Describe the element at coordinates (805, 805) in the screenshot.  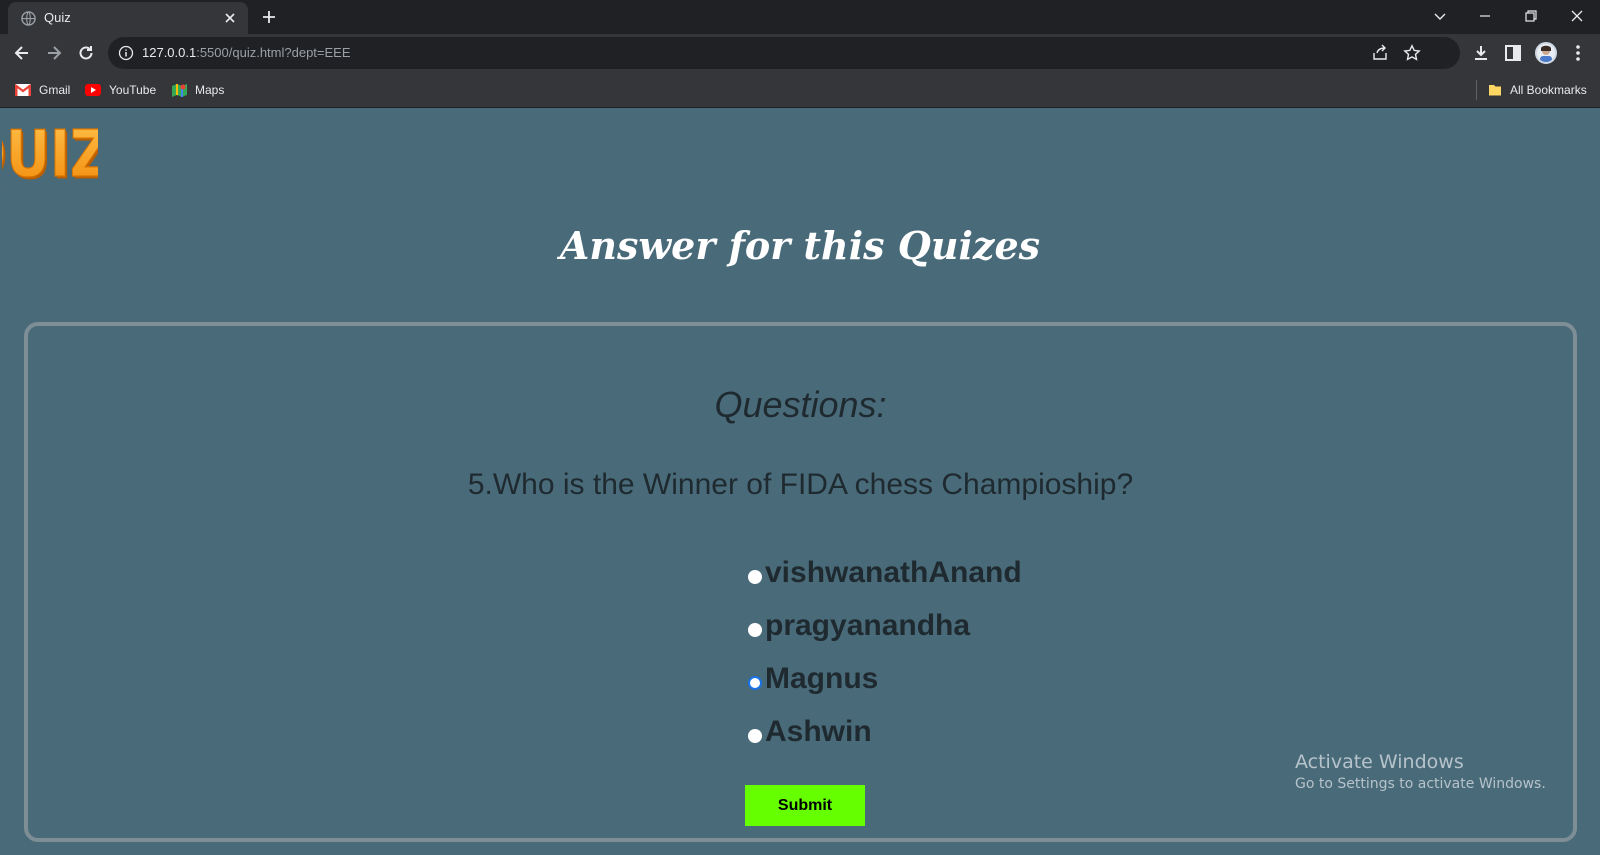
I see `submit-button: Submit` at that location.